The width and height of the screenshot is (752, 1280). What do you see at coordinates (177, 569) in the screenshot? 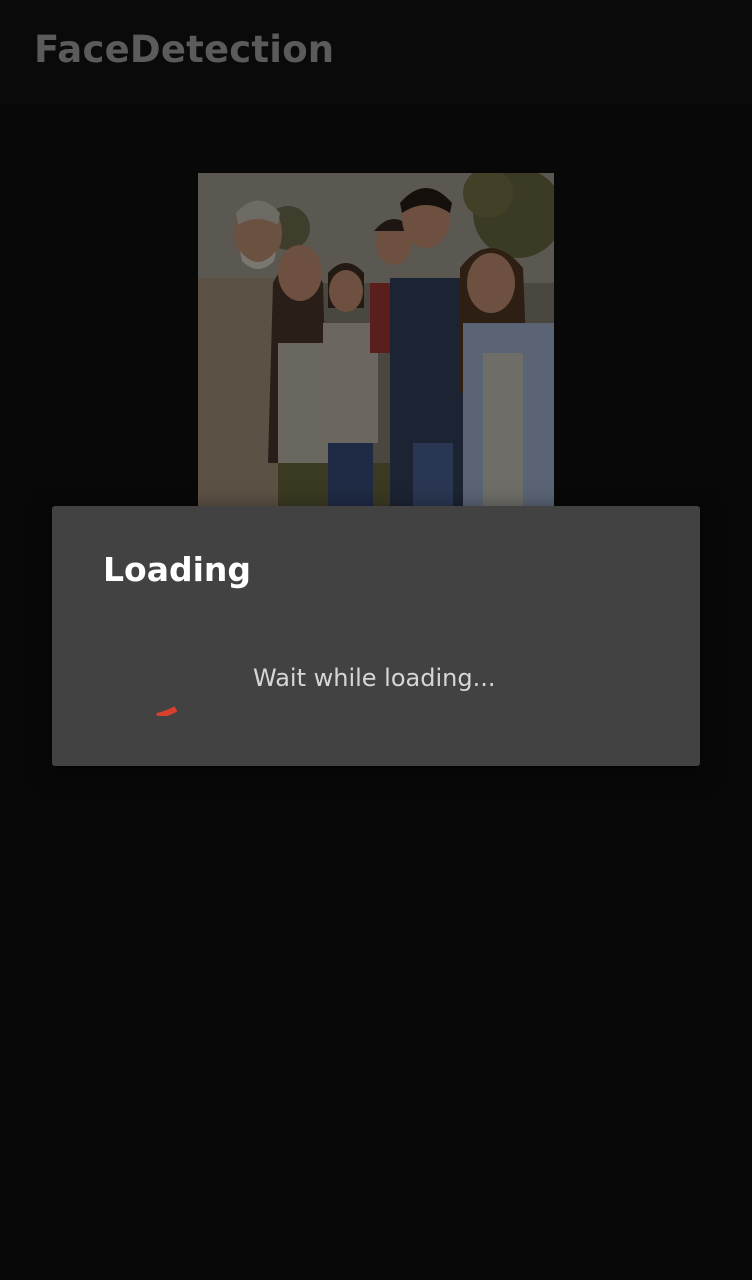
I see `dialog-title: Loading` at bounding box center [177, 569].